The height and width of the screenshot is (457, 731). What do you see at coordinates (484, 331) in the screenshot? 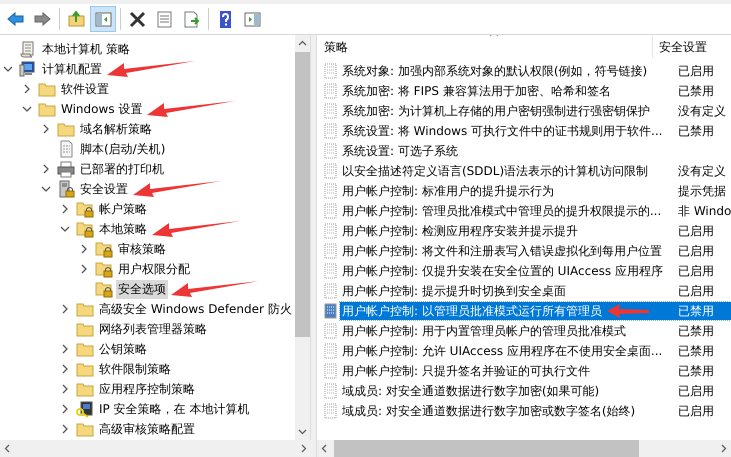
I see `policy-name: 用户帐户控制: 用于内置管理员帐户的管理员批准模式` at bounding box center [484, 331].